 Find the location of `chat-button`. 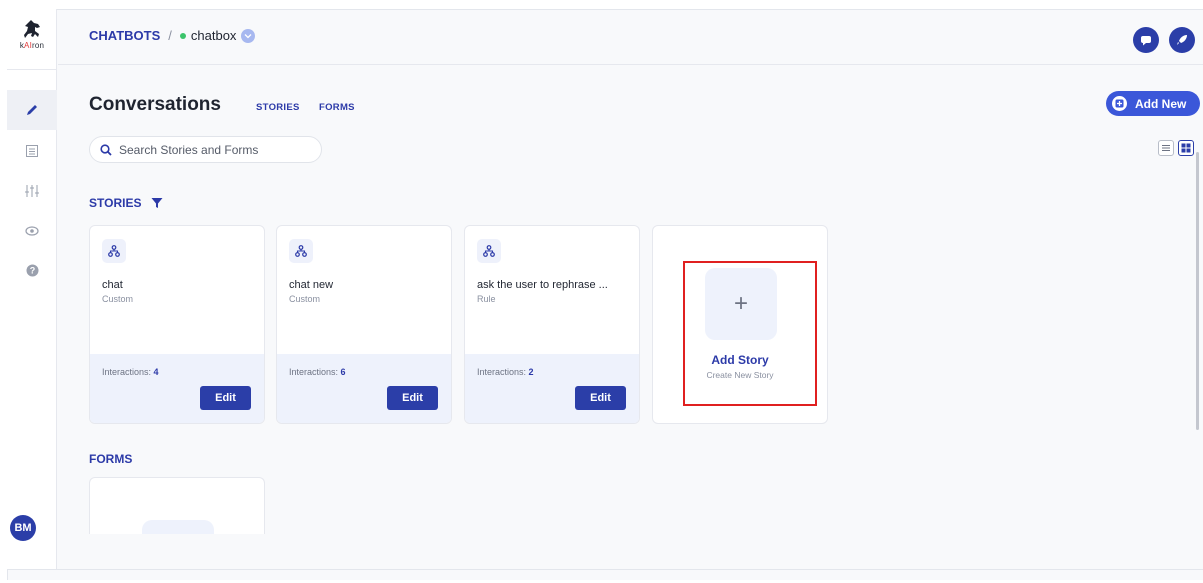

chat-button is located at coordinates (1146, 40).